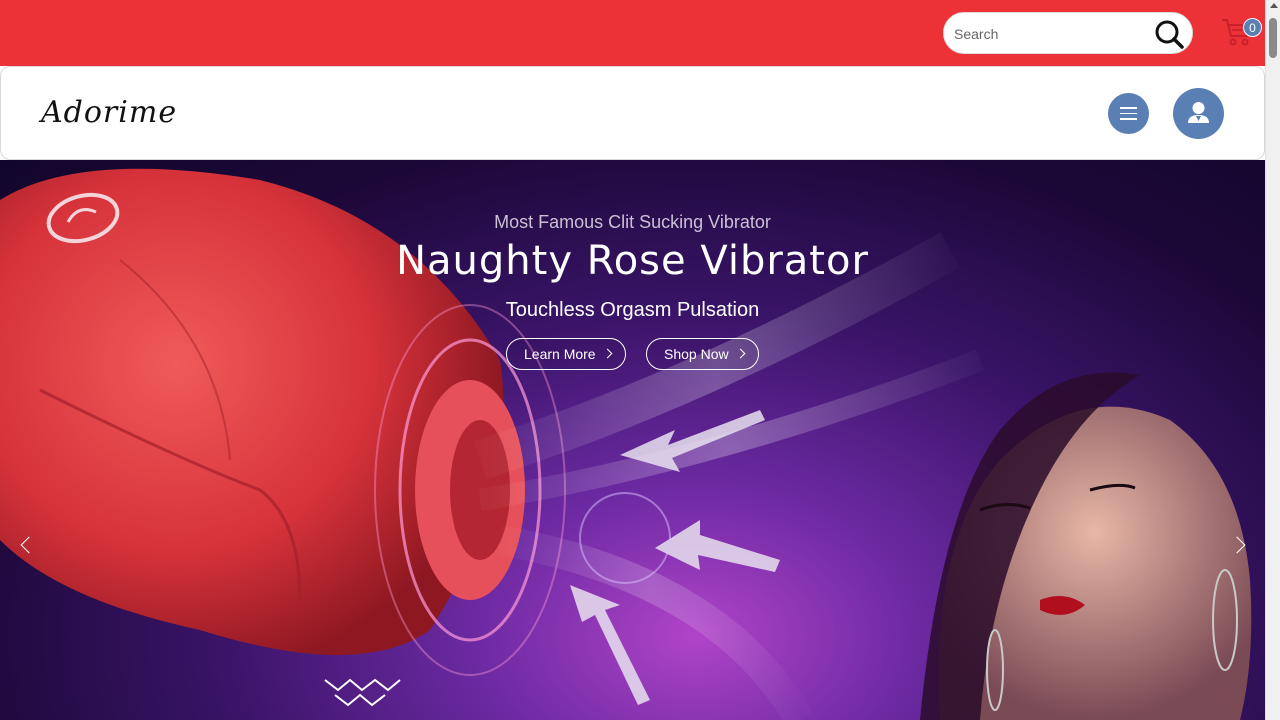 The image size is (1280, 720). I want to click on shop-now-label: Shop Now, so click(696, 354).